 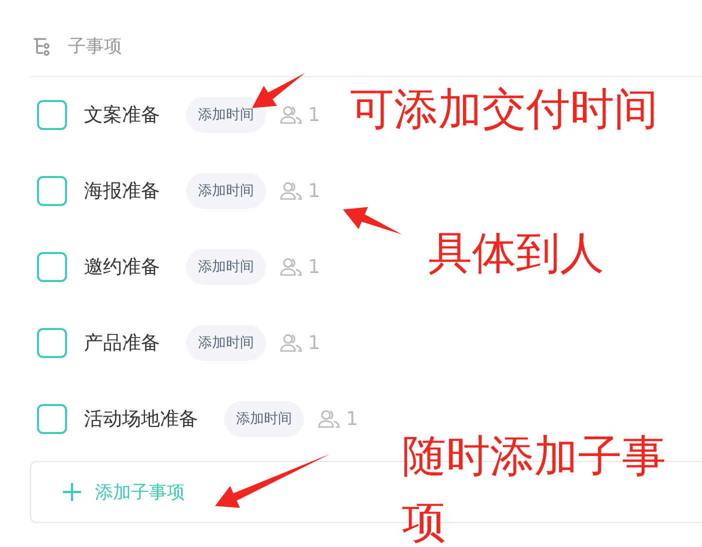 What do you see at coordinates (122, 191) in the screenshot?
I see `subtask-title: 海报准备` at bounding box center [122, 191].